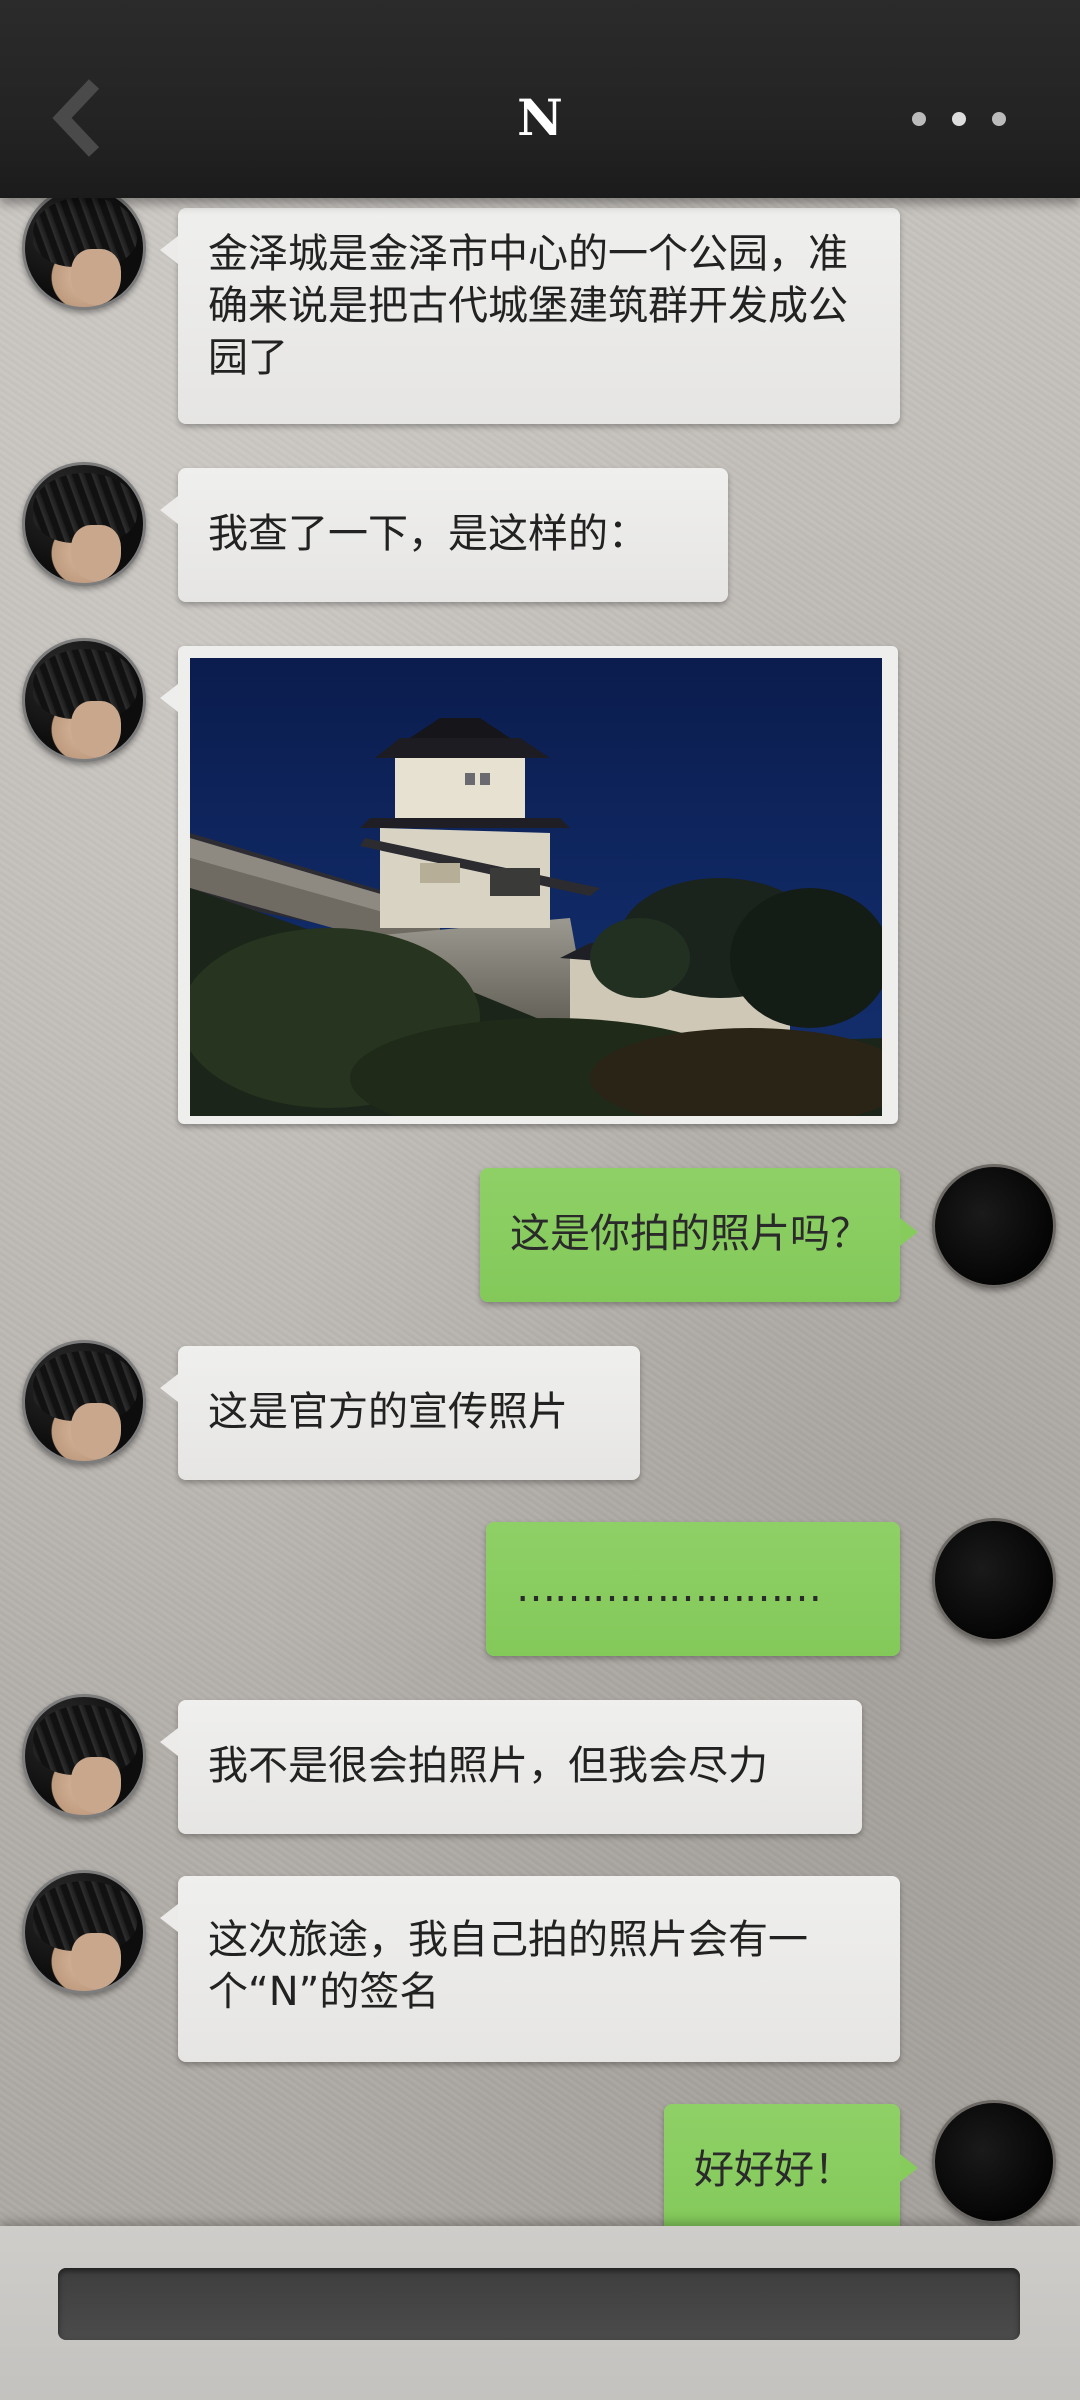 This screenshot has width=1080, height=2400. I want to click on message-bubble-outgoing: 这是你拍的照片吗？, so click(699, 1235).